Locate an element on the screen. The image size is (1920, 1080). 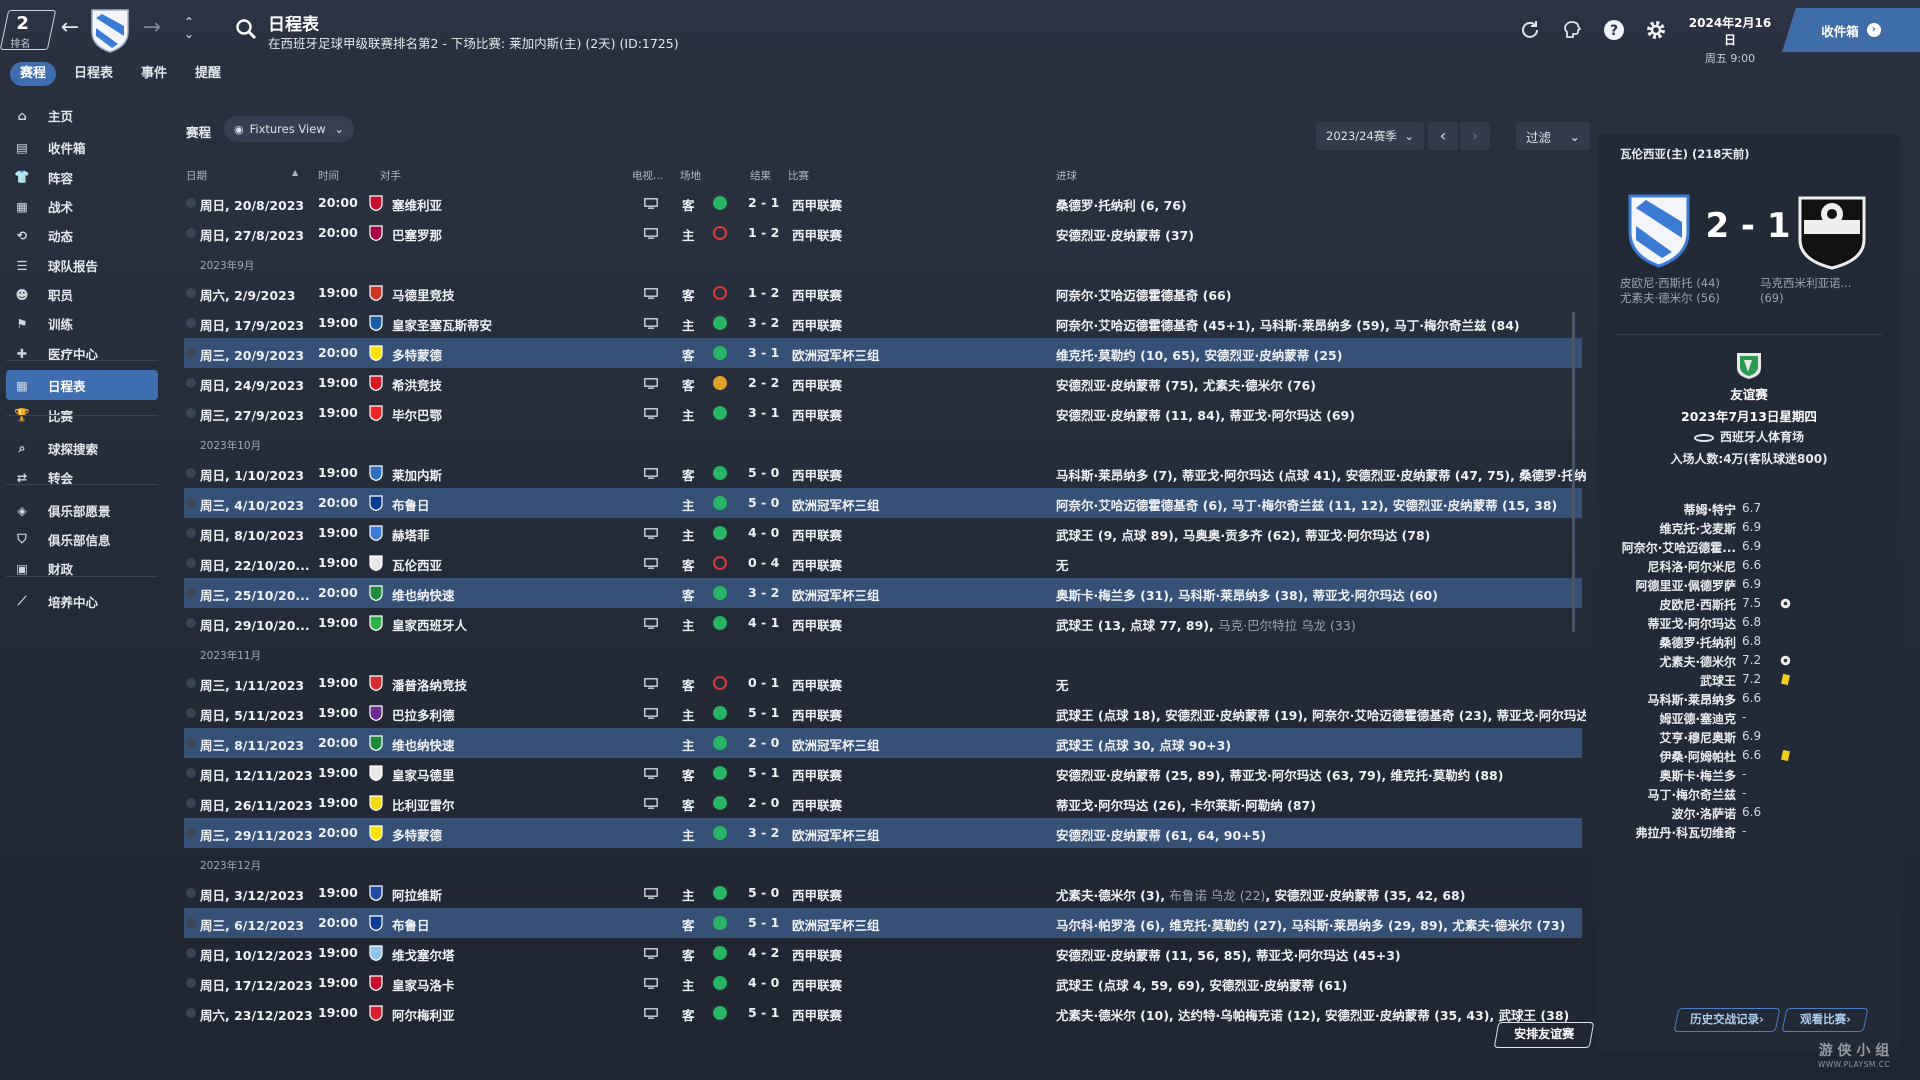
sidebar-item-medical: ✚ 医疗中心 is located at coordinates (82, 353).